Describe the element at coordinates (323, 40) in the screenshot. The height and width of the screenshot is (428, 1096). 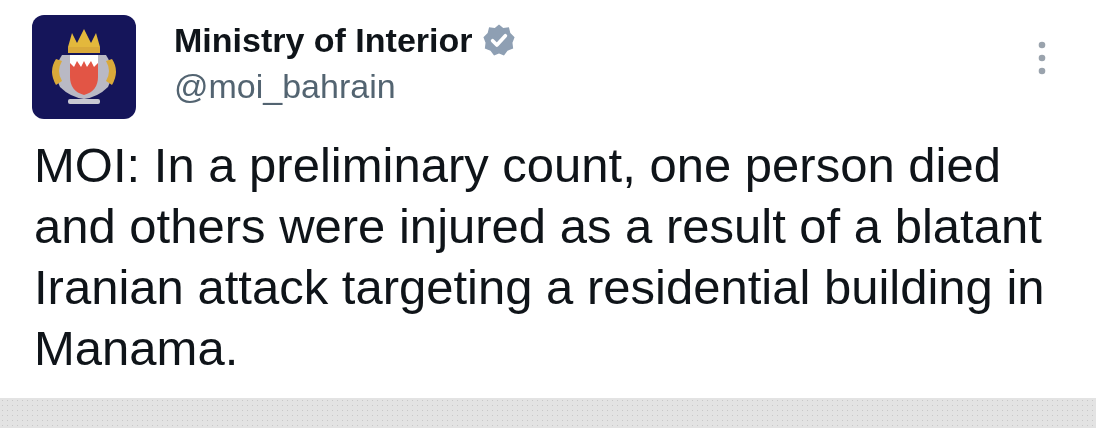
I see `account-name: Ministry of Interior` at that location.